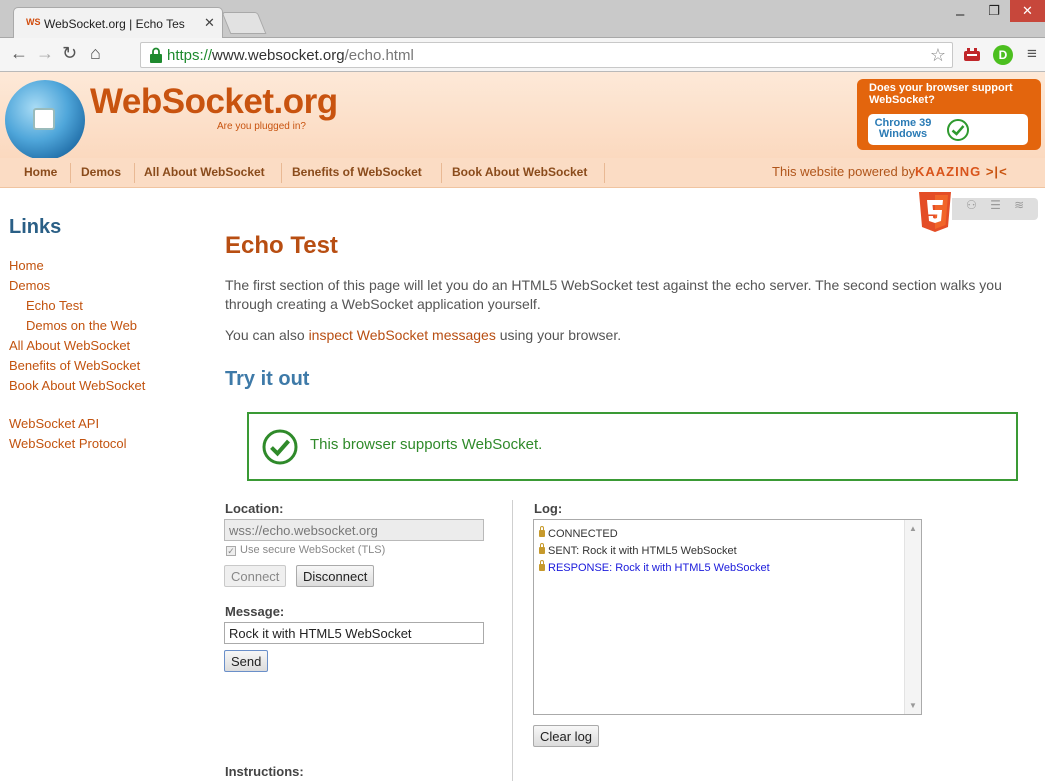 This screenshot has height=781, width=1045. What do you see at coordinates (941, 94) in the screenshot?
I see `support-title: Does your browser support WebSocket?` at bounding box center [941, 94].